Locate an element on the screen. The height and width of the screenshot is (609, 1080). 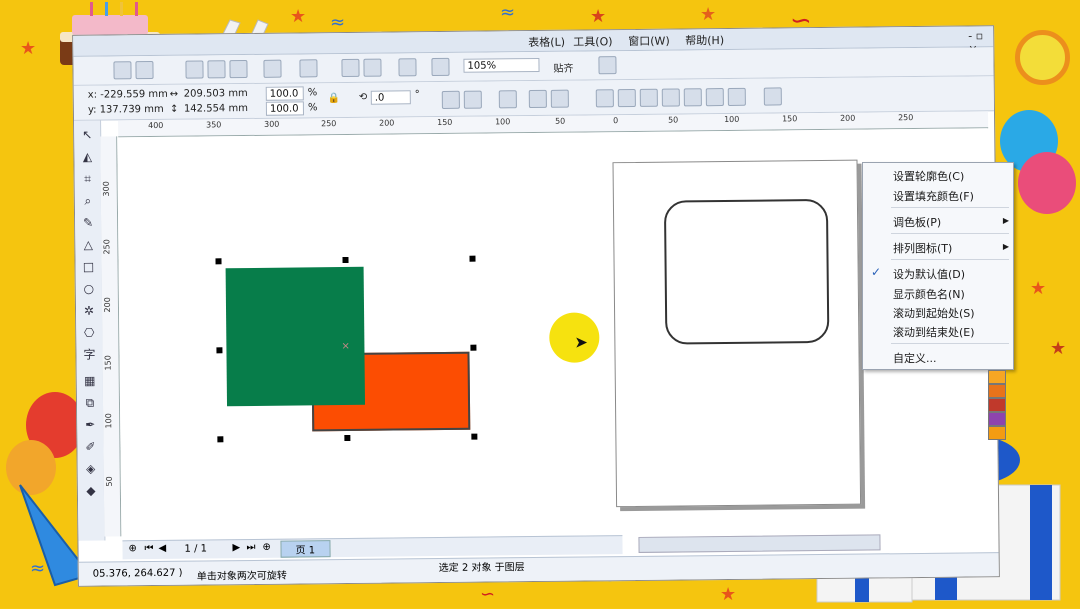
add-page-icon: ⊕ is located at coordinates (132, 548).